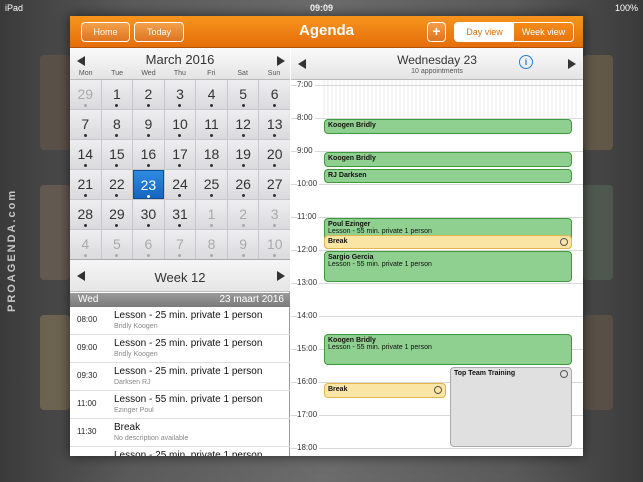 This screenshot has width=643, height=482. I want to click on hour-row: 7:00, so click(437, 99).